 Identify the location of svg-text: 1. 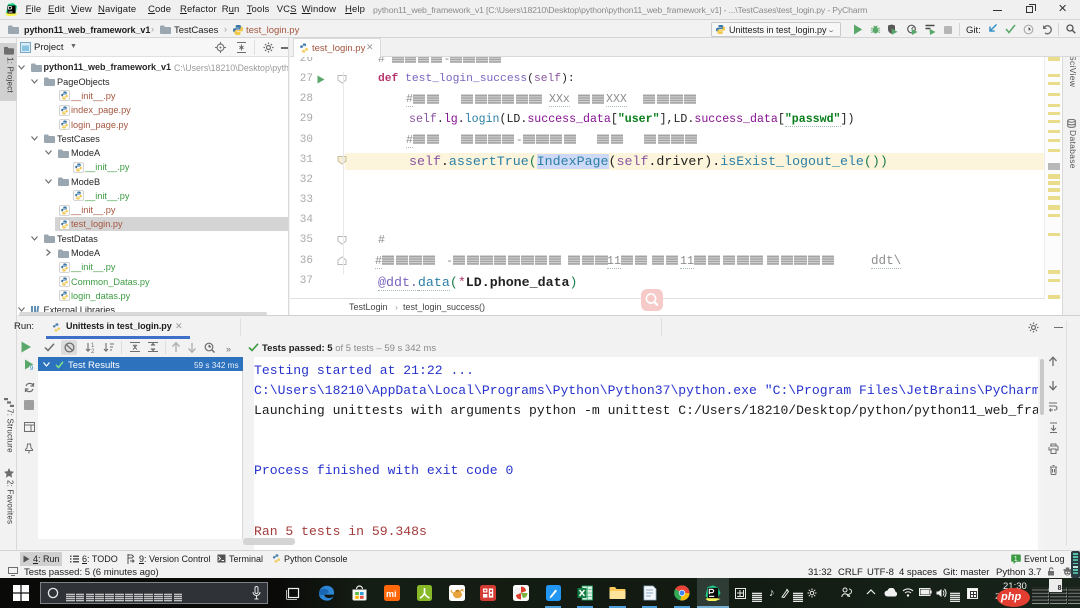
(1016, 559).